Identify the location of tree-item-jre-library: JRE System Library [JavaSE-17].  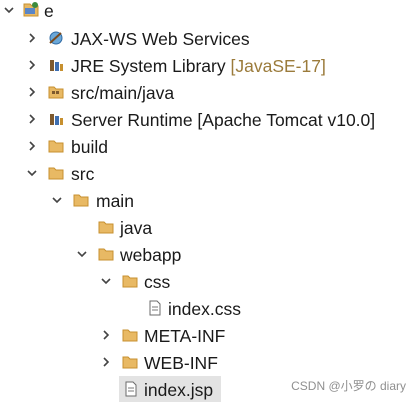
(198, 66).